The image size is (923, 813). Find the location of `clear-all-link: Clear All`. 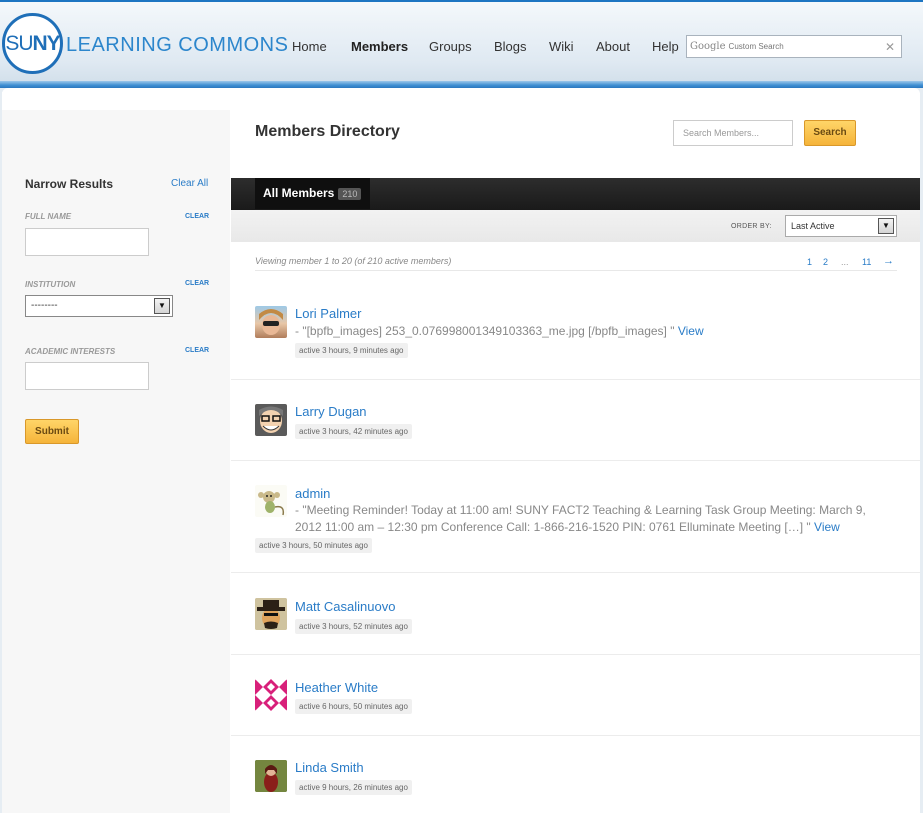

clear-all-link: Clear All is located at coordinates (189, 183).